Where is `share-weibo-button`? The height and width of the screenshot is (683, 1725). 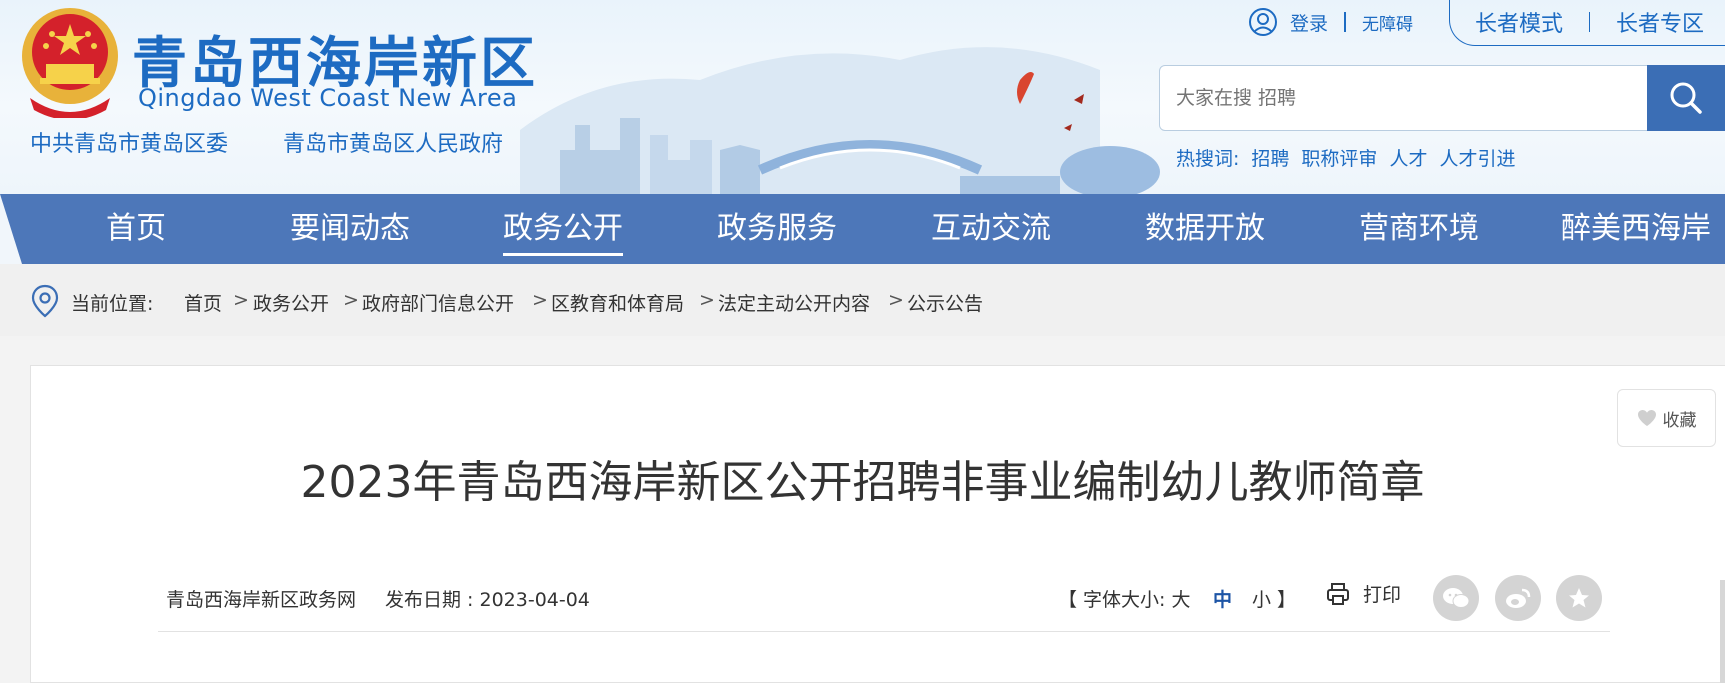 share-weibo-button is located at coordinates (1518, 598).